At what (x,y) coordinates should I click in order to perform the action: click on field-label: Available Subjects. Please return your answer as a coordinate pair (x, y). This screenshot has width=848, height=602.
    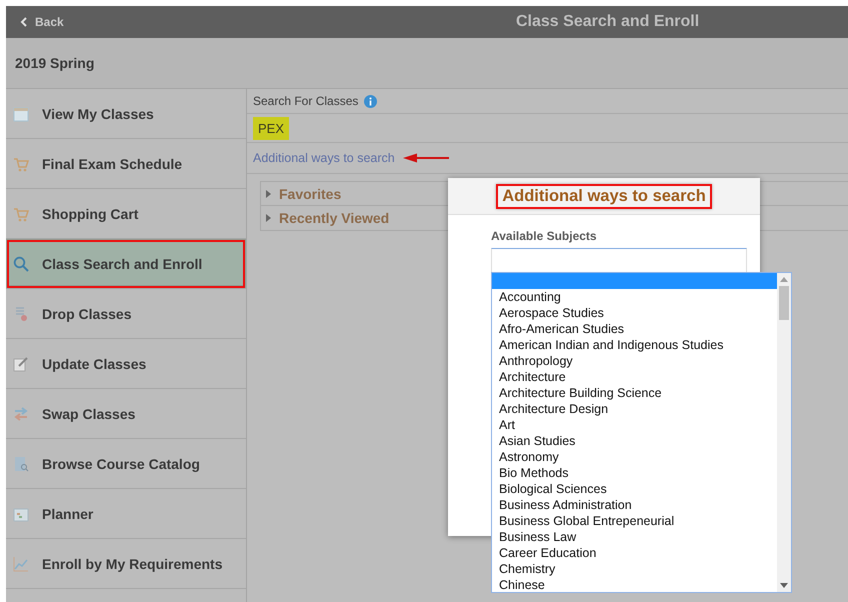
    Looking at the image, I should click on (544, 236).